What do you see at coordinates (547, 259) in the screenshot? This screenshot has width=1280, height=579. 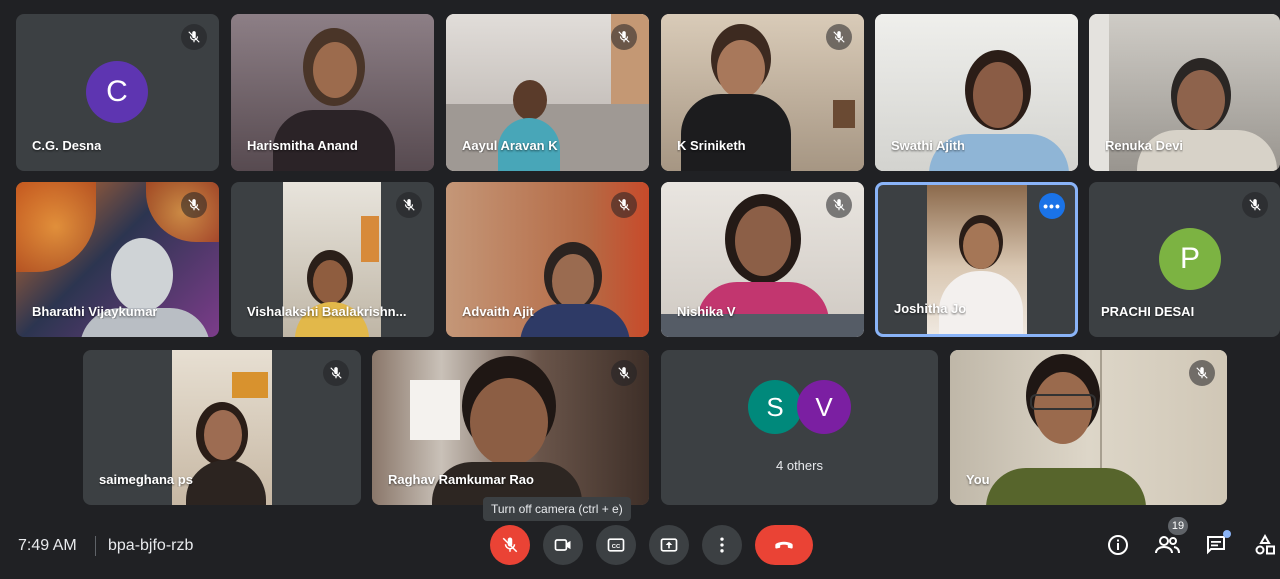 I see `participant-tile: Advaith Ajit` at bounding box center [547, 259].